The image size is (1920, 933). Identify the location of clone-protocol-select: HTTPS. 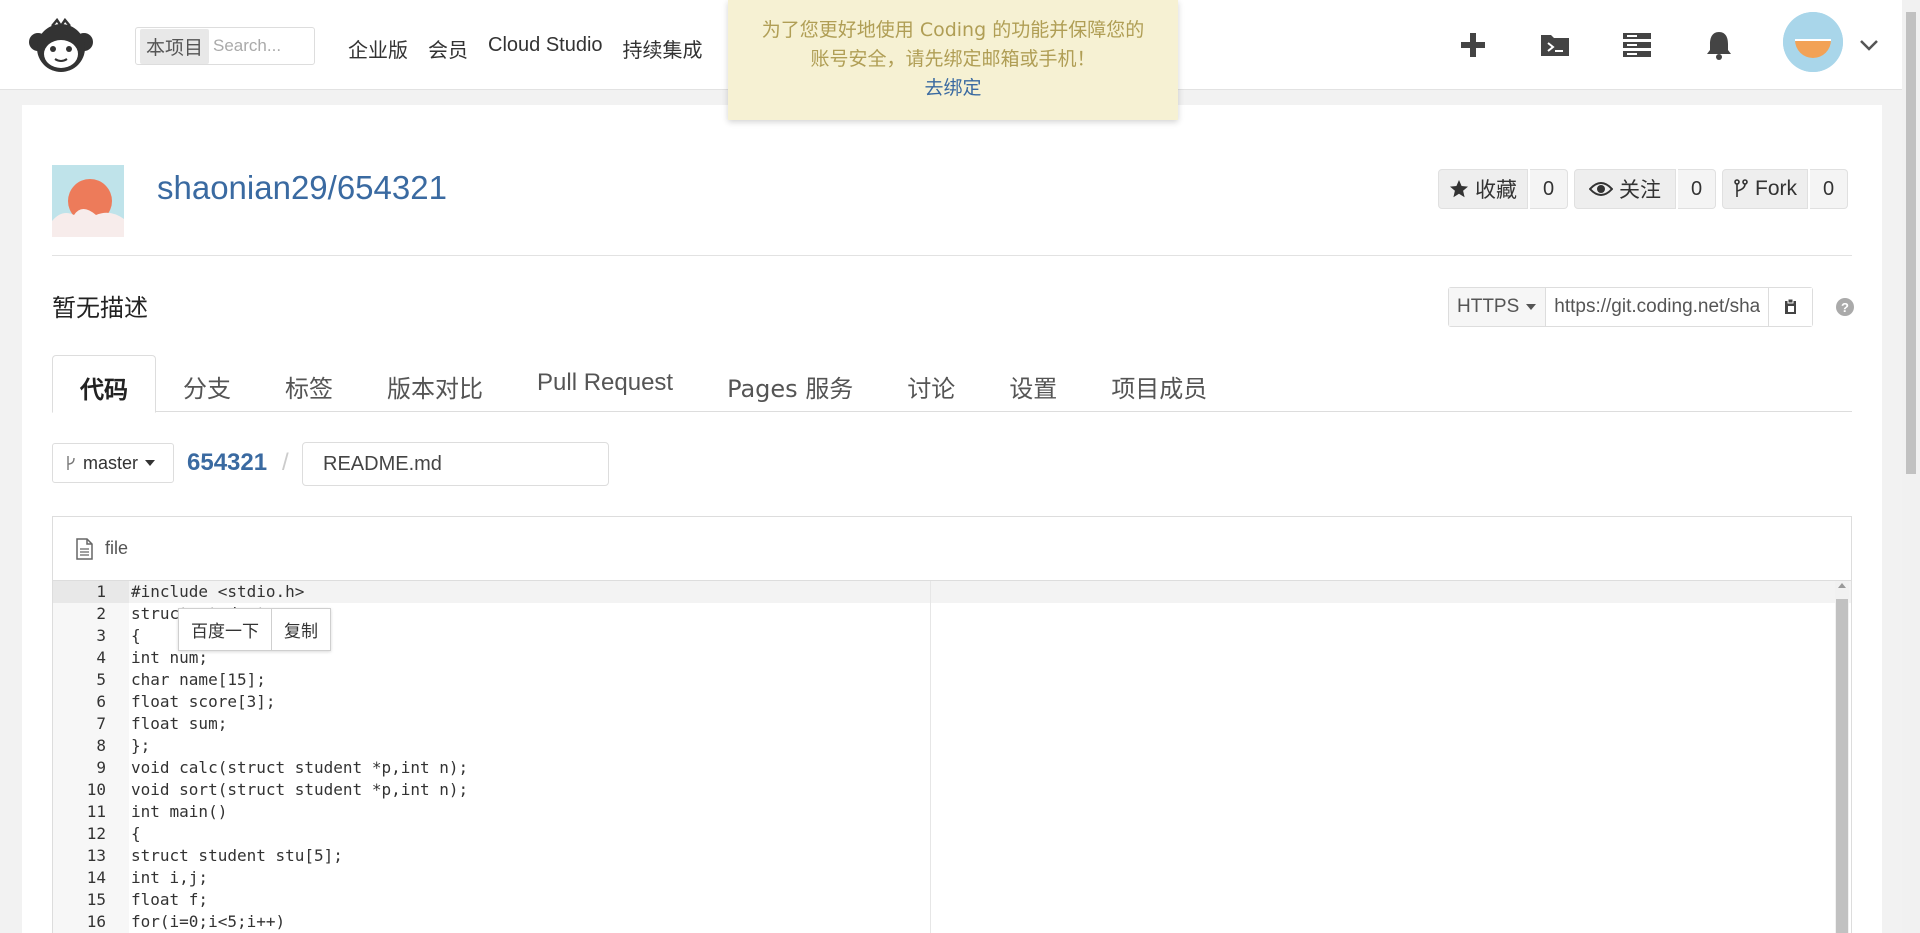
(1498, 307).